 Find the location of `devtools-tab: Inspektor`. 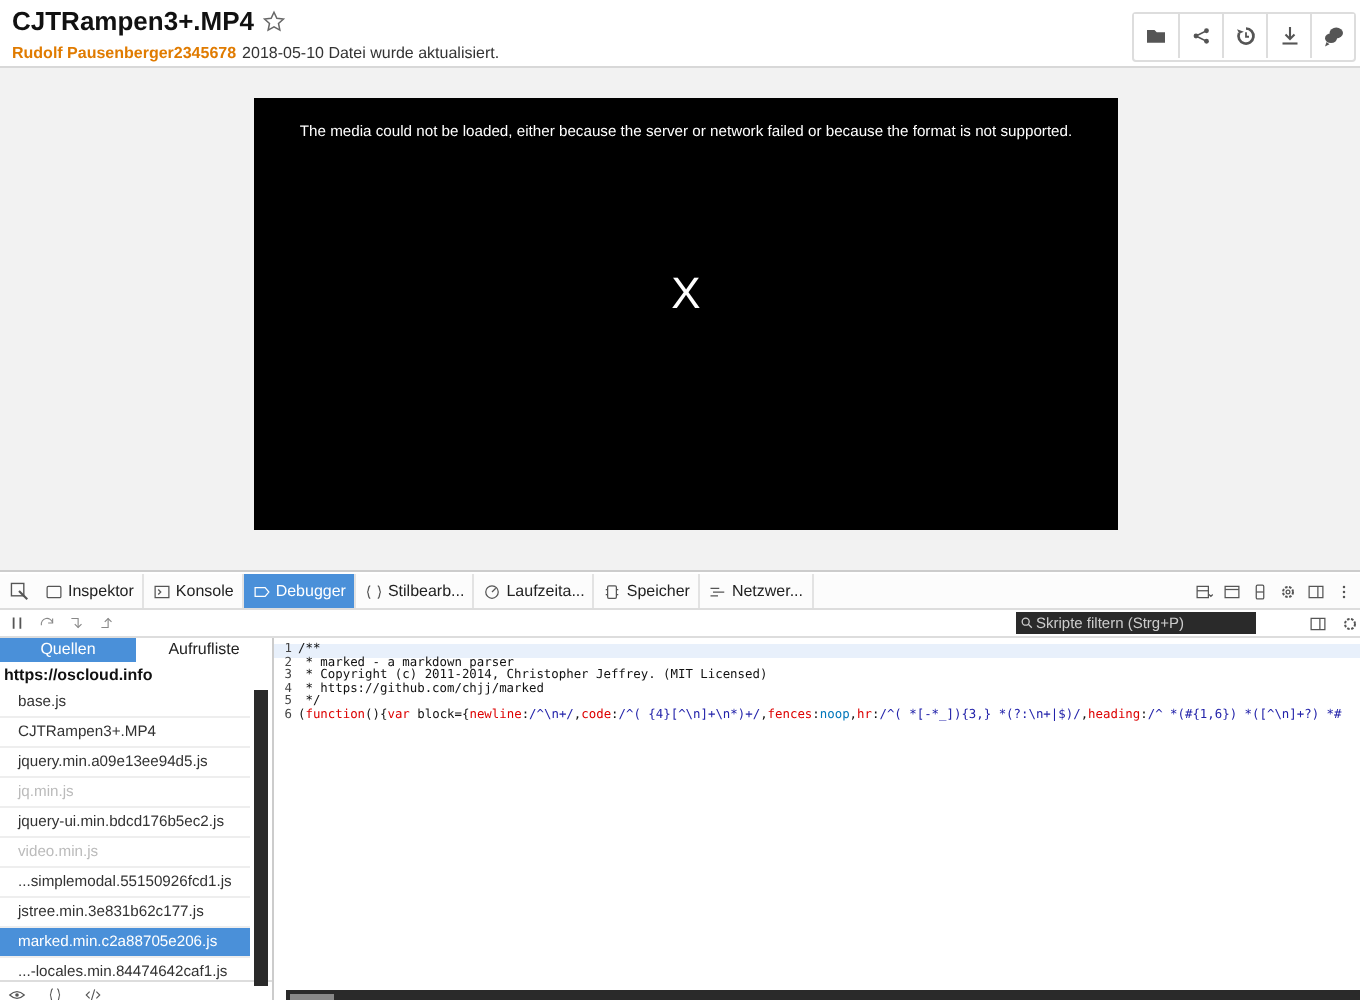

devtools-tab: Inspektor is located at coordinates (90, 591).